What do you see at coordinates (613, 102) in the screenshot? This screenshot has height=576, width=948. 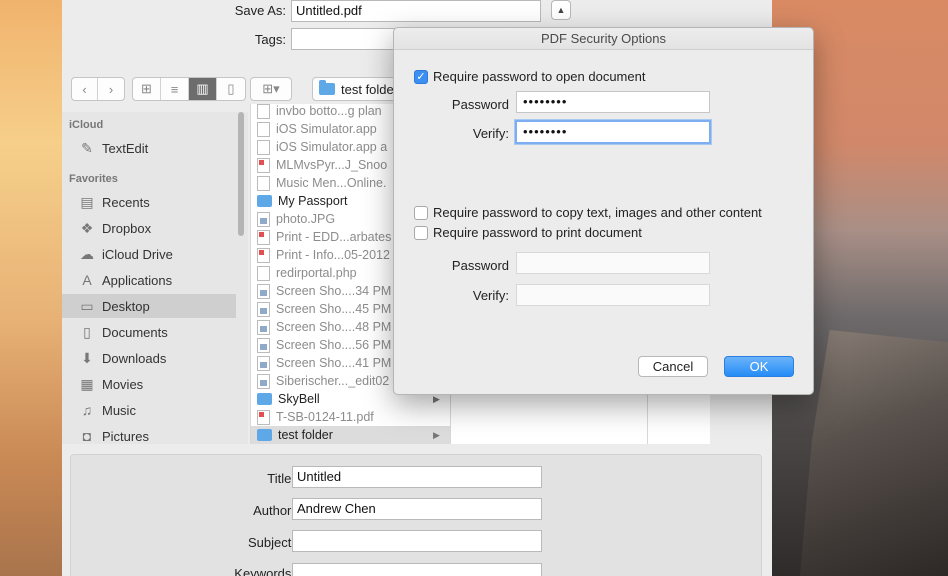 I see `open-password-field: ••••••••` at bounding box center [613, 102].